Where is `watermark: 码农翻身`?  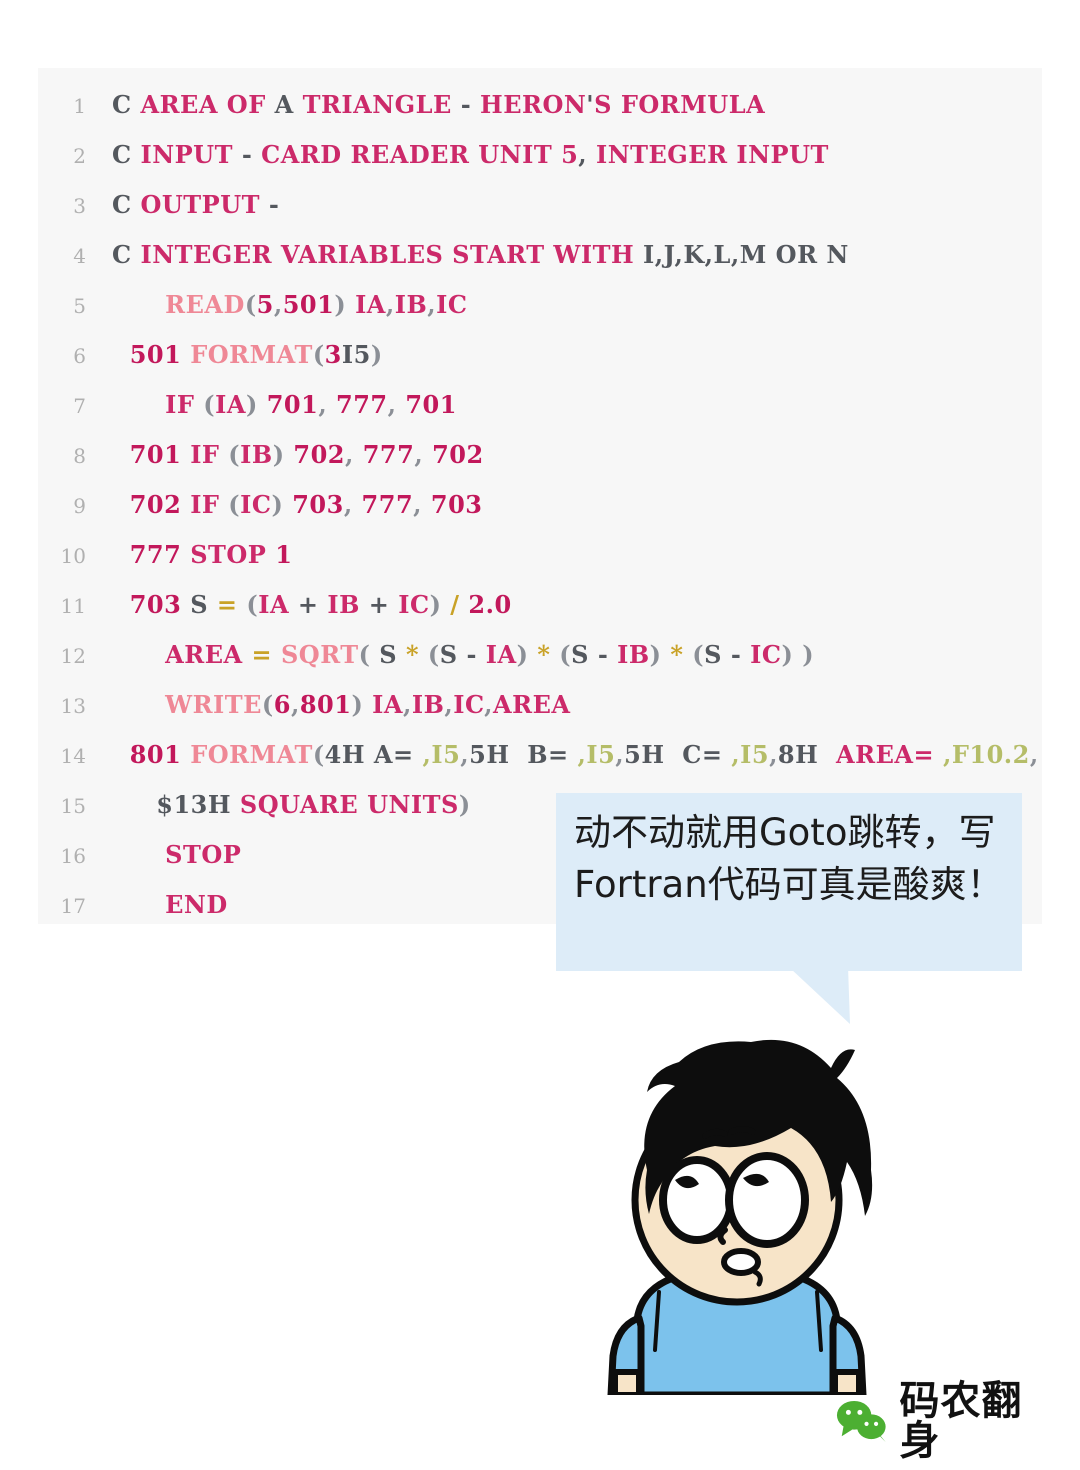 watermark: 码农翻身 is located at coordinates (946, 1421).